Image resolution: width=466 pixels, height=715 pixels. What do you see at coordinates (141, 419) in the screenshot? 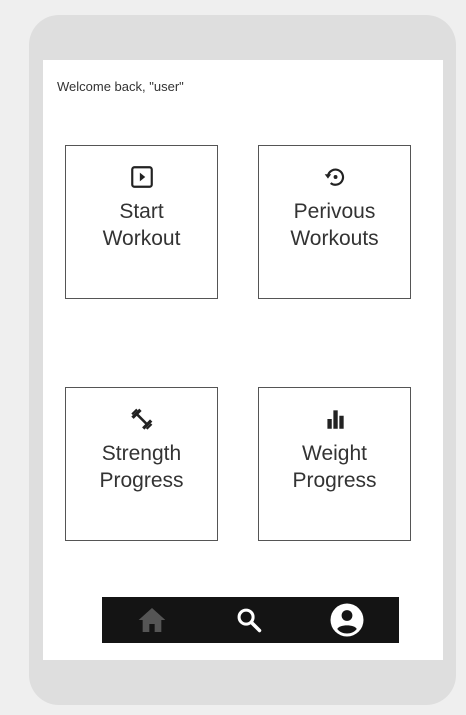
I see `dumbbell-icon` at bounding box center [141, 419].